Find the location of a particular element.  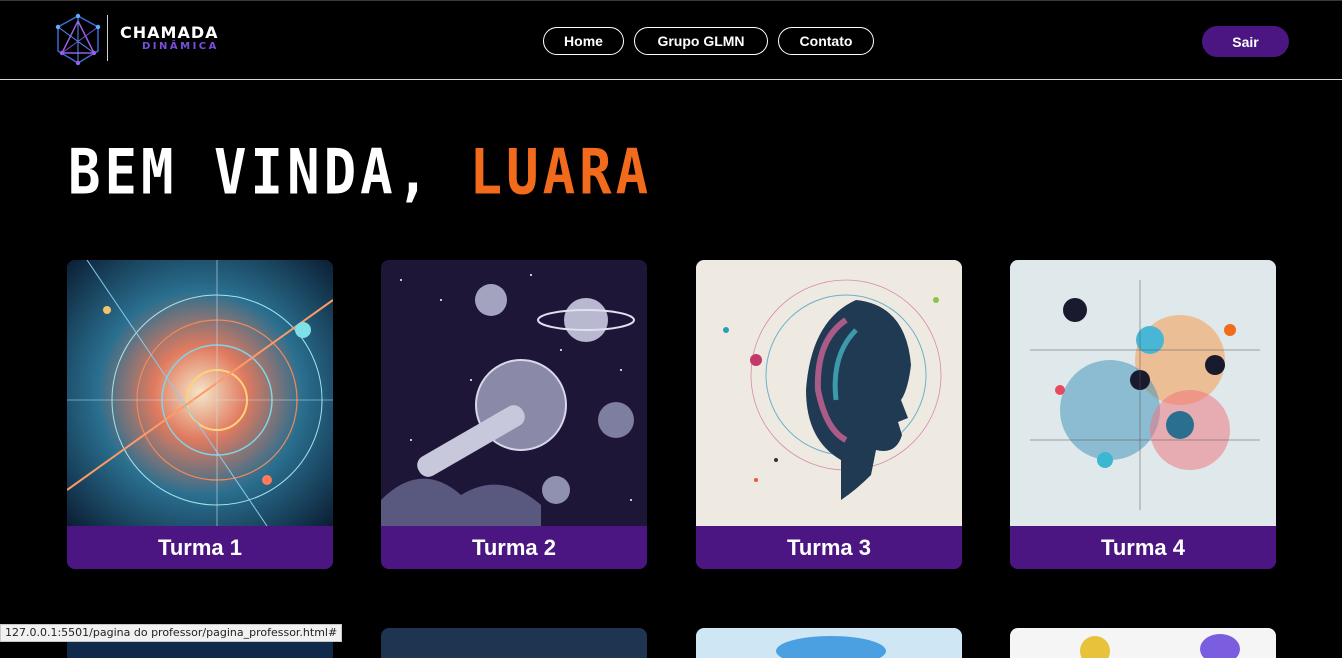

logo-divider is located at coordinates (107, 38).